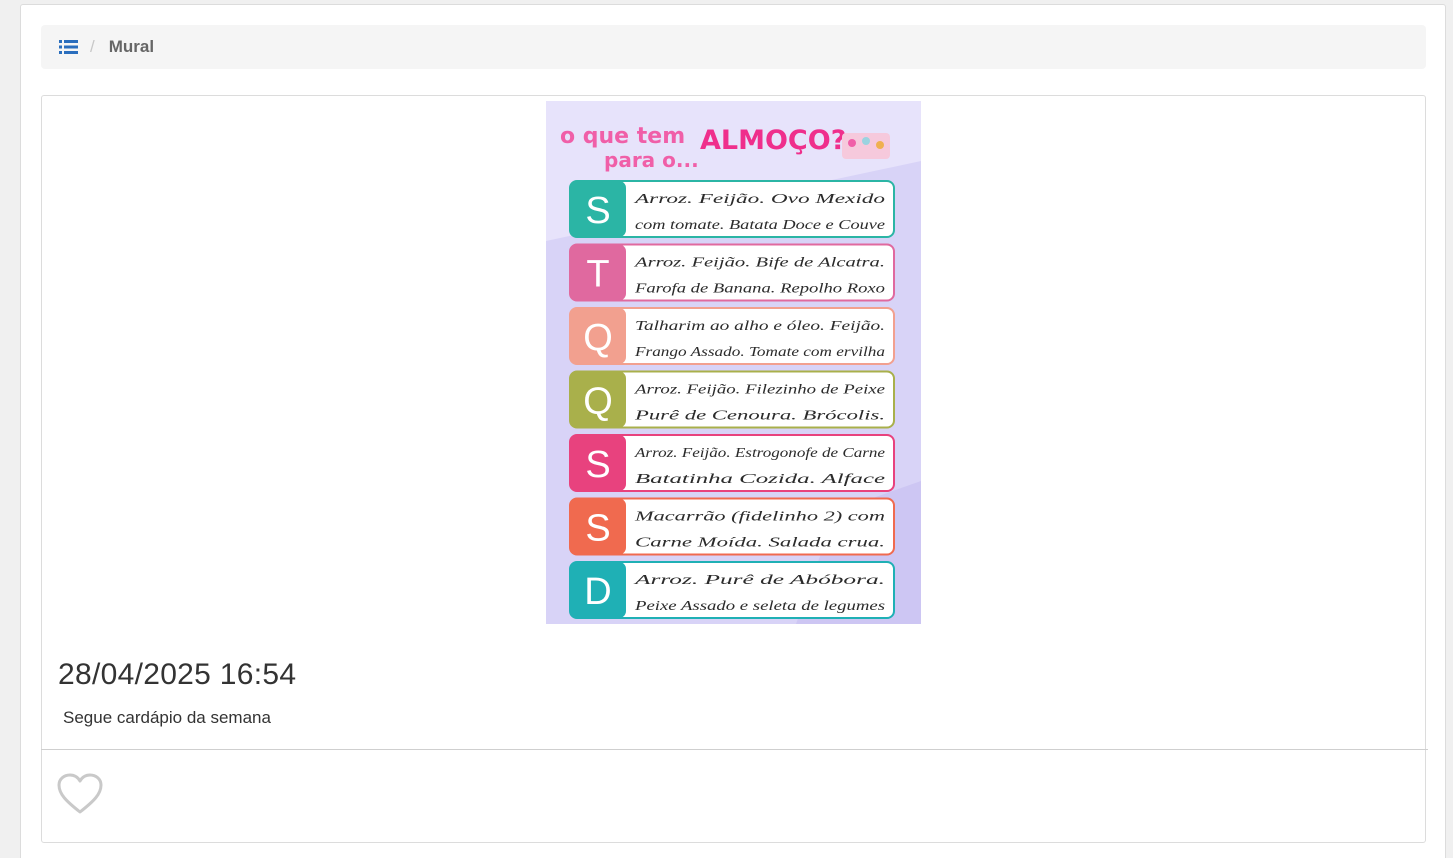  I want to click on menu-day-text: Carne Moída. Salada crua., so click(760, 543).